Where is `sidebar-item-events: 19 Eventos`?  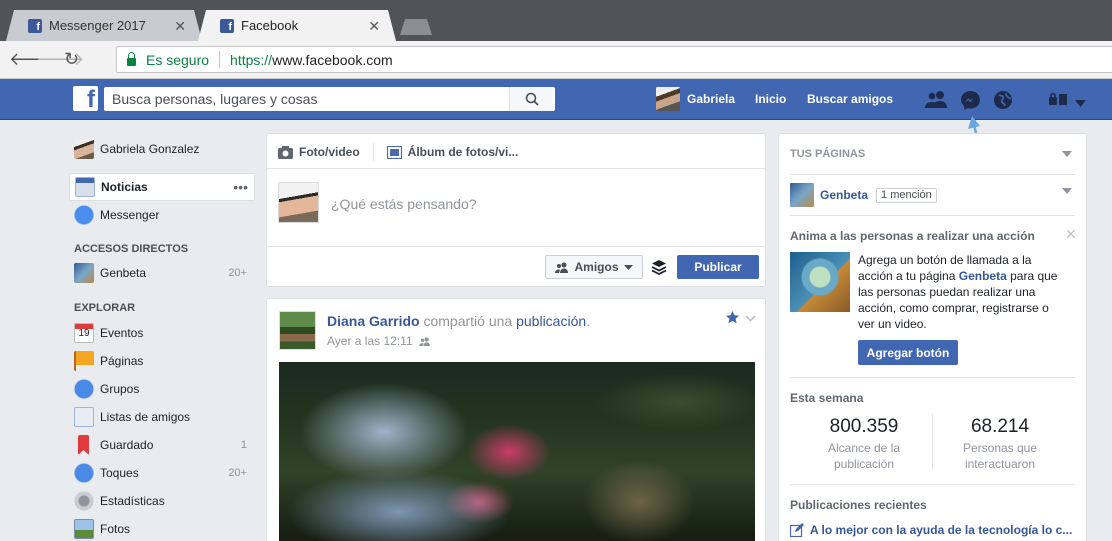
sidebar-item-events: 19 Eventos is located at coordinates (162, 333).